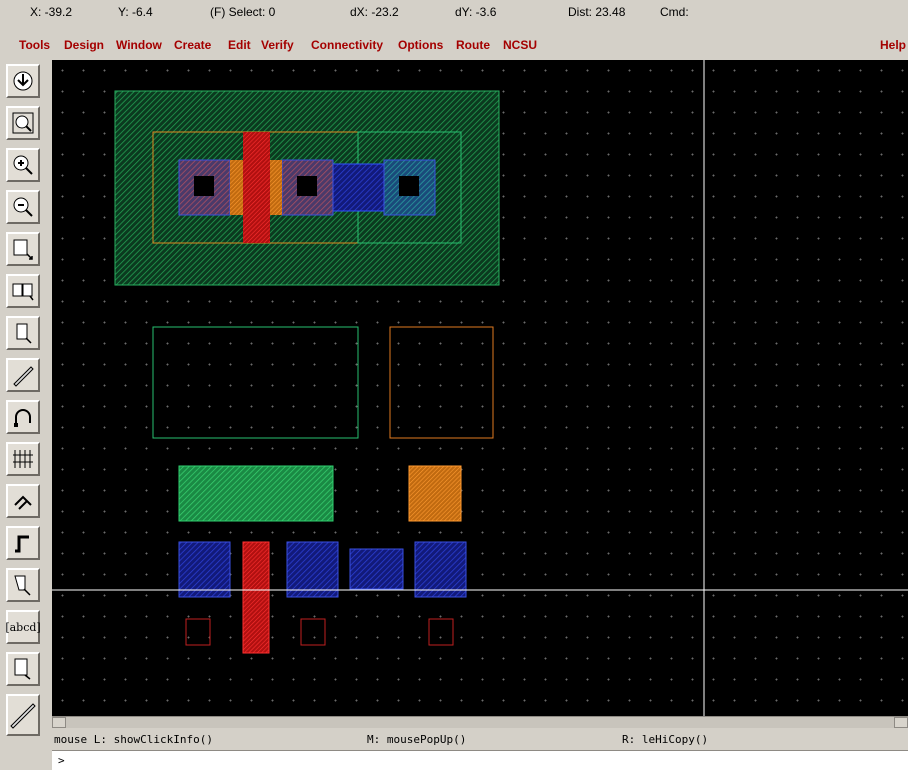  I want to click on move-icon, so click(24, 333).